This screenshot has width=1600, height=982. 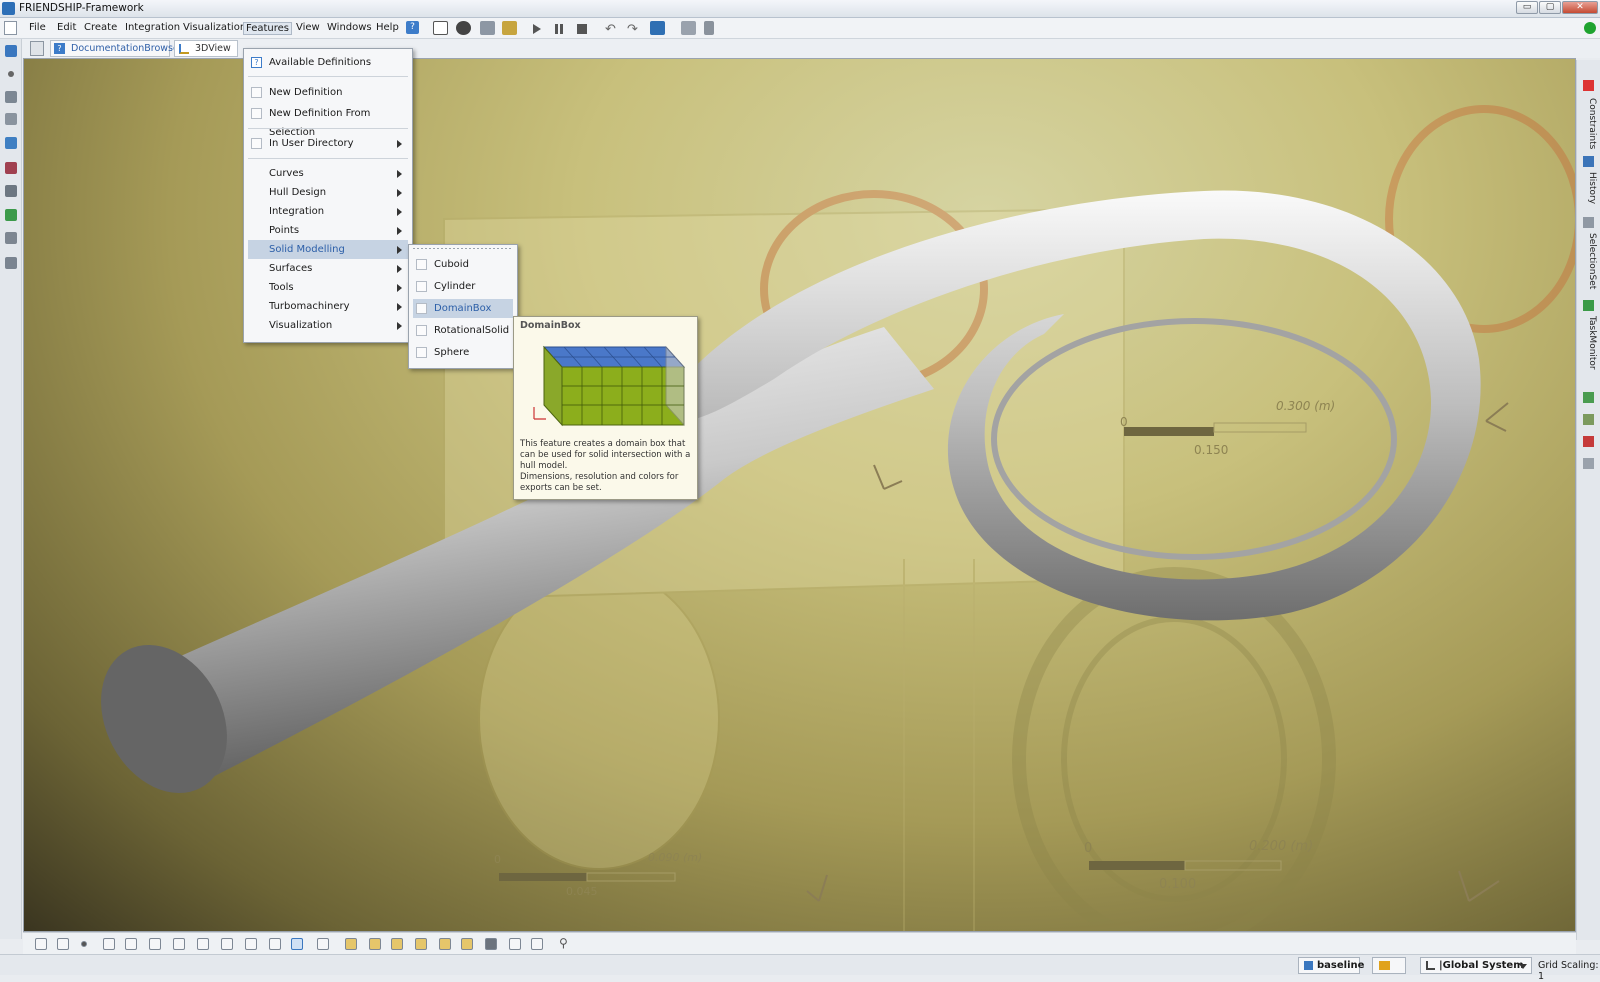 I want to click on lock-icon, so click(x=323, y=944).